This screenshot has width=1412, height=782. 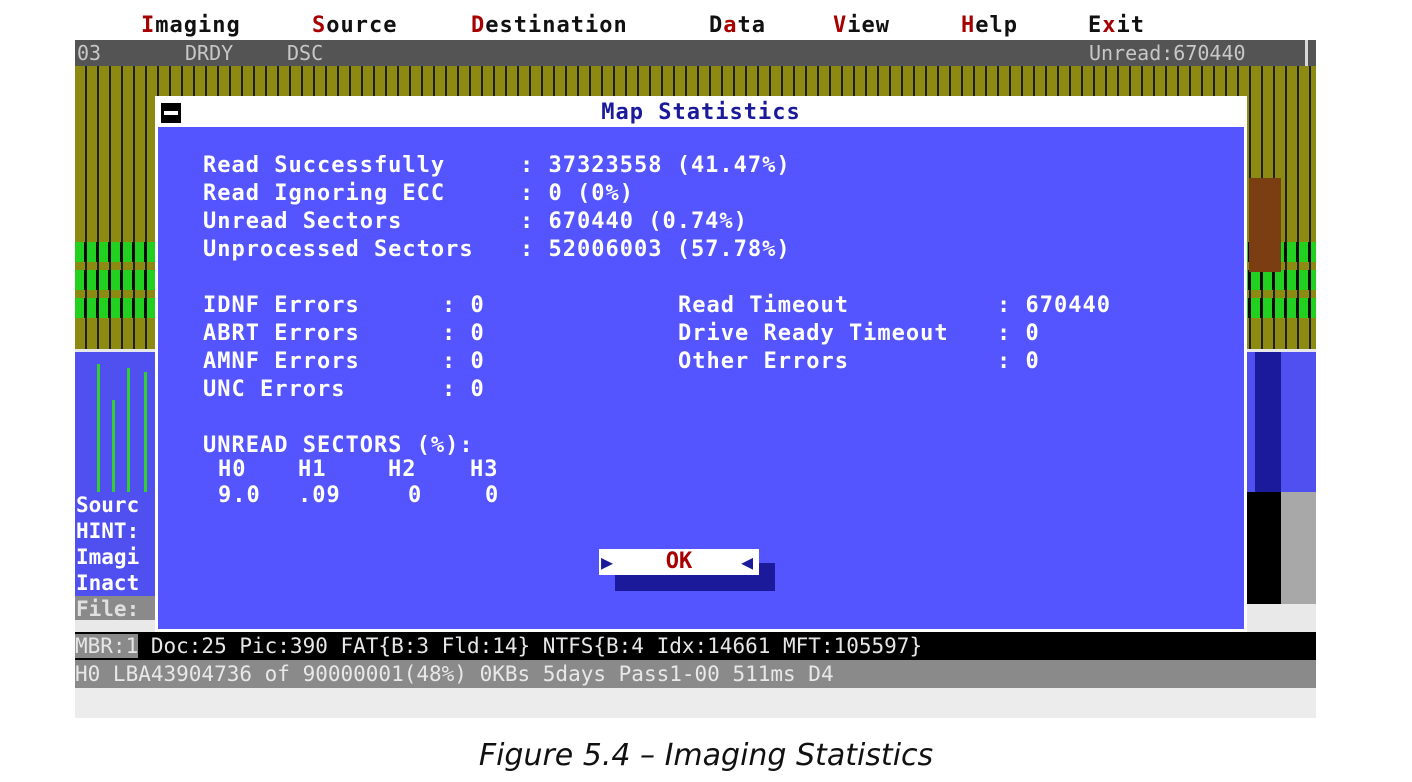 What do you see at coordinates (108, 531) in the screenshot?
I see `side-hint-label: HINT:` at bounding box center [108, 531].